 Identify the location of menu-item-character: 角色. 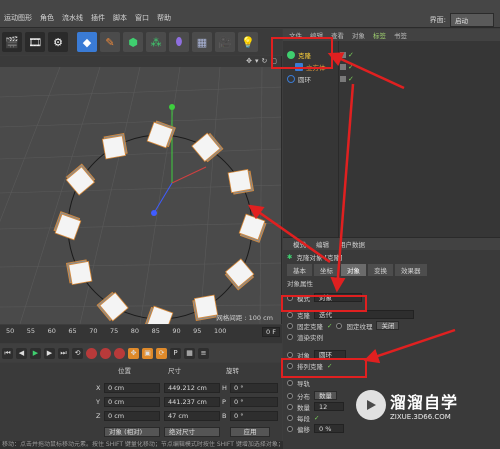
(47, 18).